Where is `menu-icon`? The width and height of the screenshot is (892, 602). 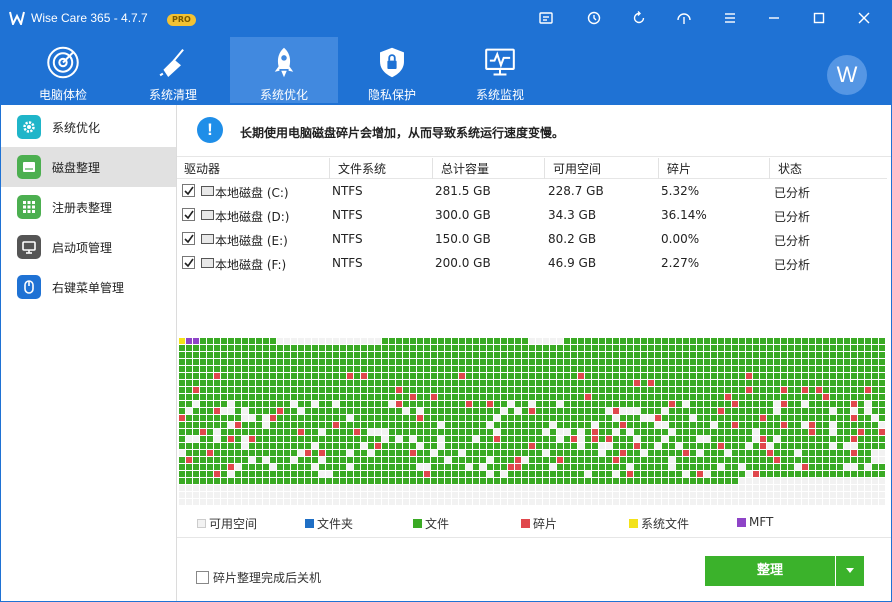 menu-icon is located at coordinates (730, 18).